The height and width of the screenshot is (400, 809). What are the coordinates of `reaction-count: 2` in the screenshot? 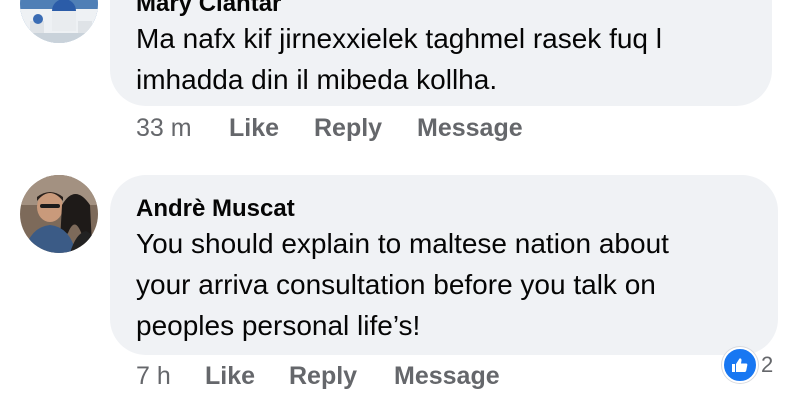 It's located at (767, 364).